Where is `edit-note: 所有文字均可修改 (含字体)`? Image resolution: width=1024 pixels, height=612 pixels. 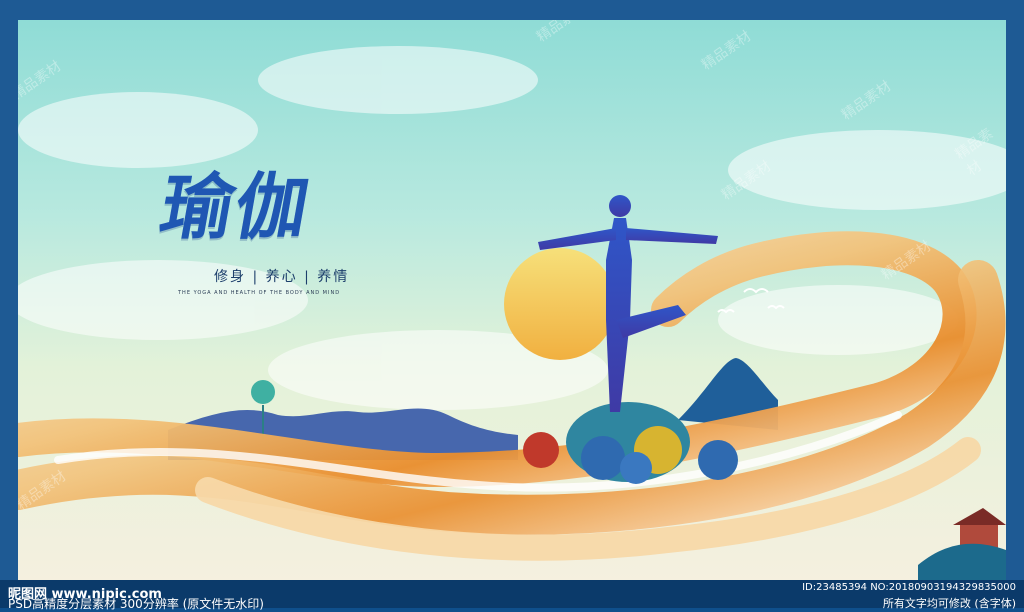 edit-note: 所有文字均可修改 (含字体) is located at coordinates (949, 603).